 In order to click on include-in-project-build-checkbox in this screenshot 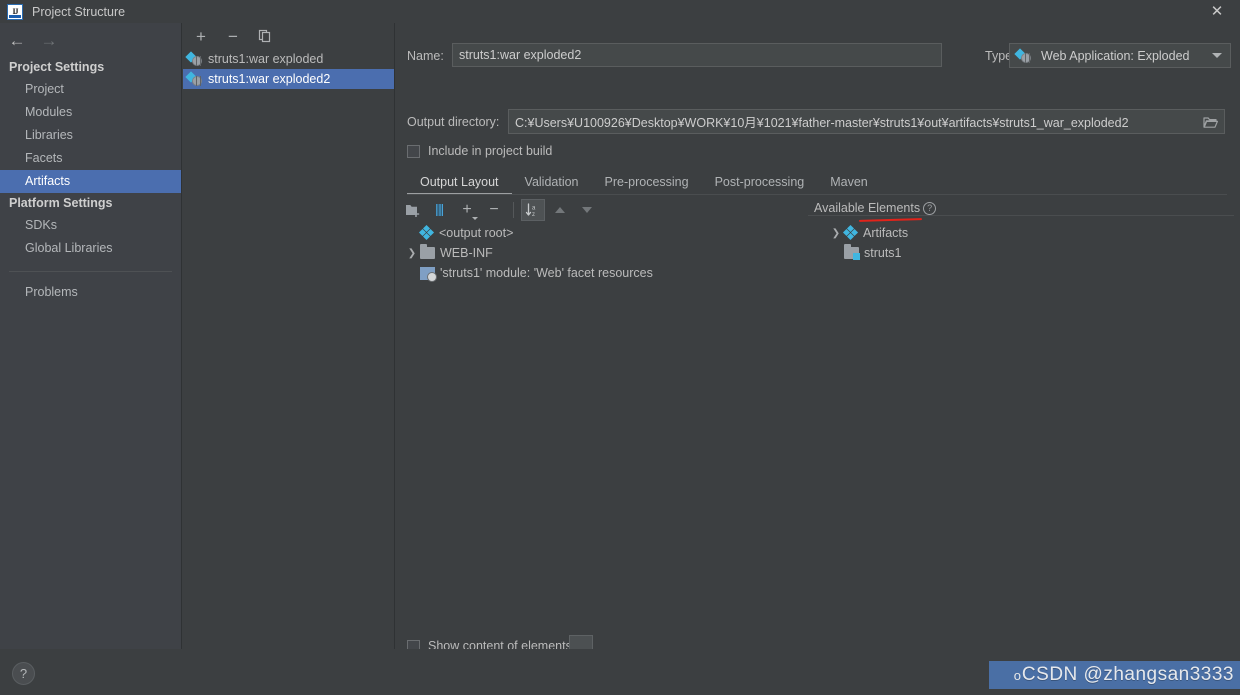, I will do `click(413, 151)`.